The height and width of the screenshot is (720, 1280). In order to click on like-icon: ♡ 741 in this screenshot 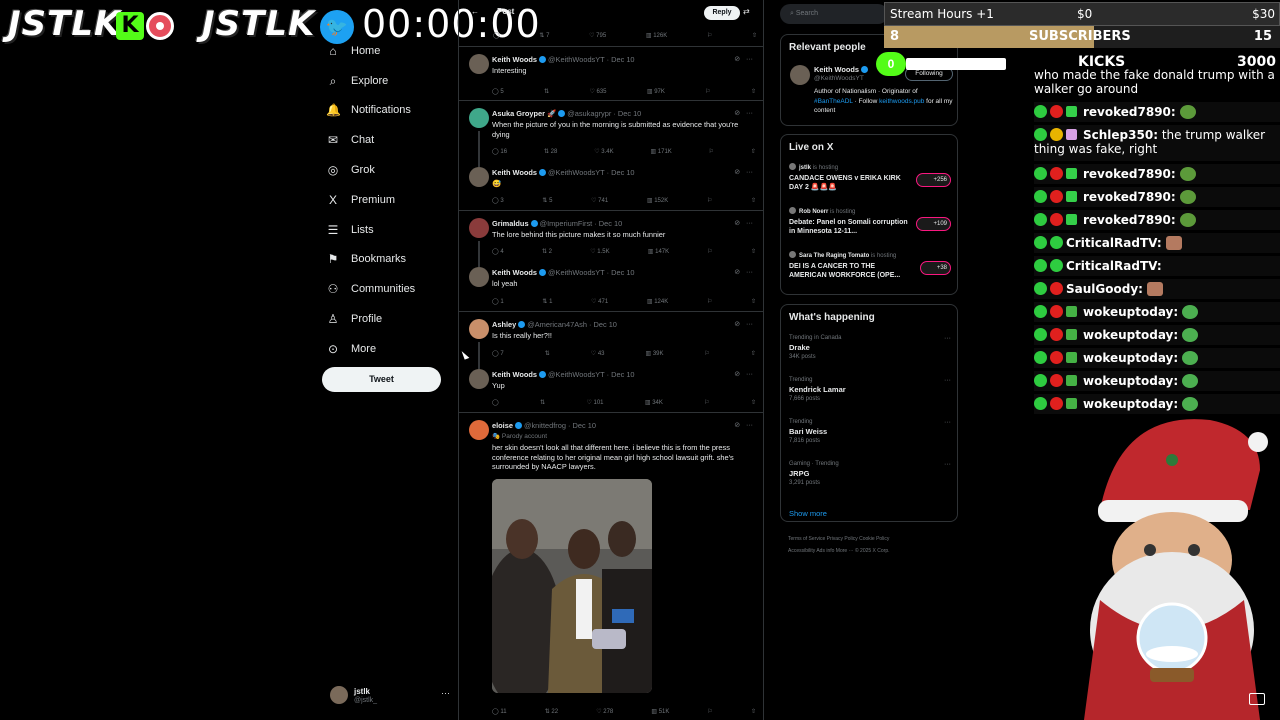, I will do `click(599, 200)`.